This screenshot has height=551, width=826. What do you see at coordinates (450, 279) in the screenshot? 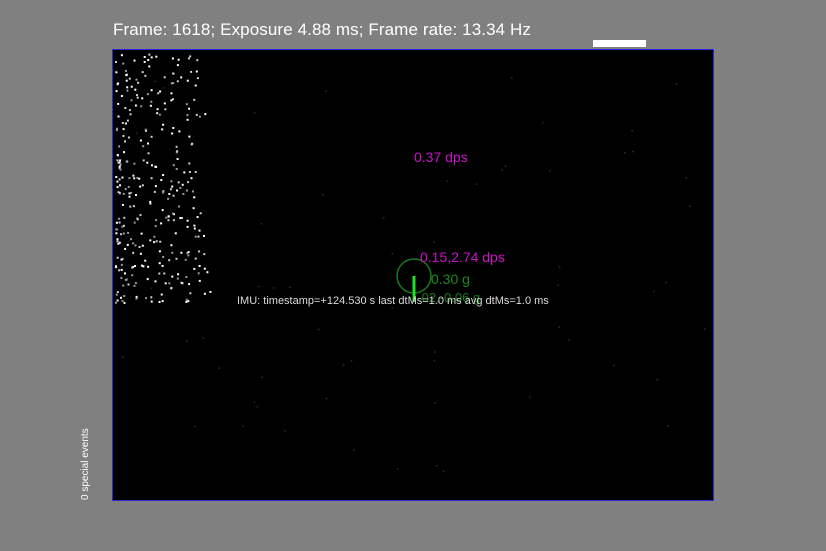
I see `acceleration-magnitude: 0.30 g` at bounding box center [450, 279].